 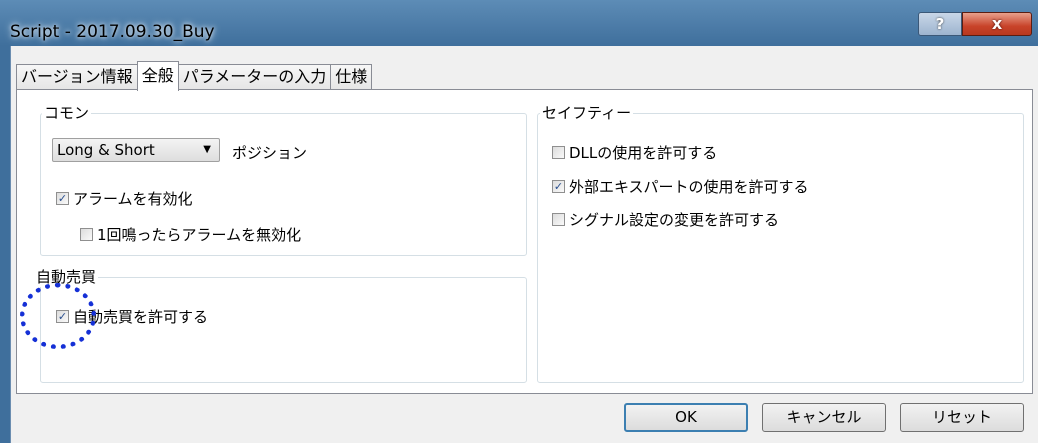 I want to click on safety-group-label: セイフティー, so click(x=587, y=112).